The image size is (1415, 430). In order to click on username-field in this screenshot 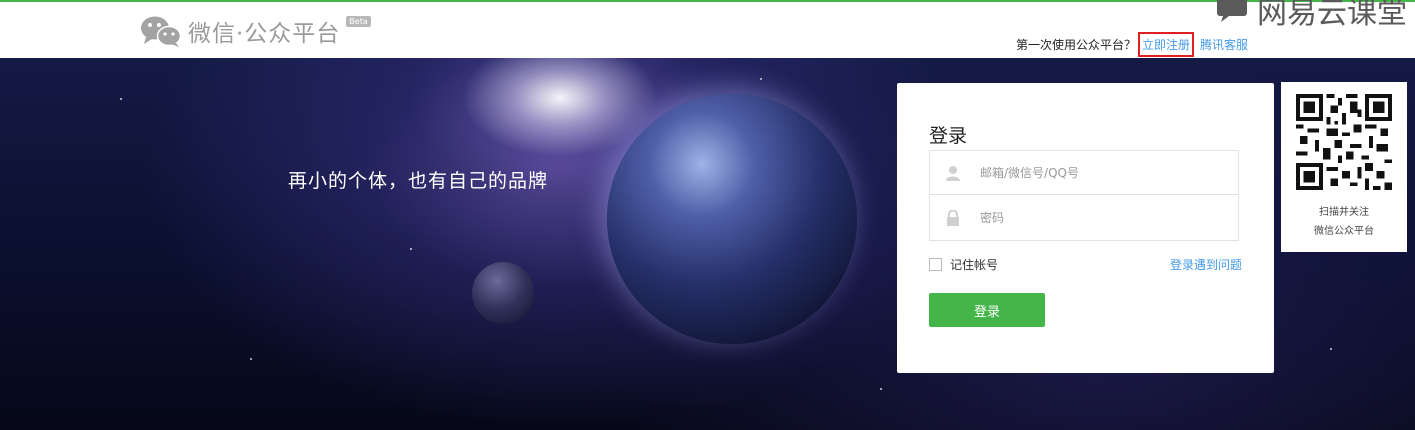, I will do `click(1084, 172)`.